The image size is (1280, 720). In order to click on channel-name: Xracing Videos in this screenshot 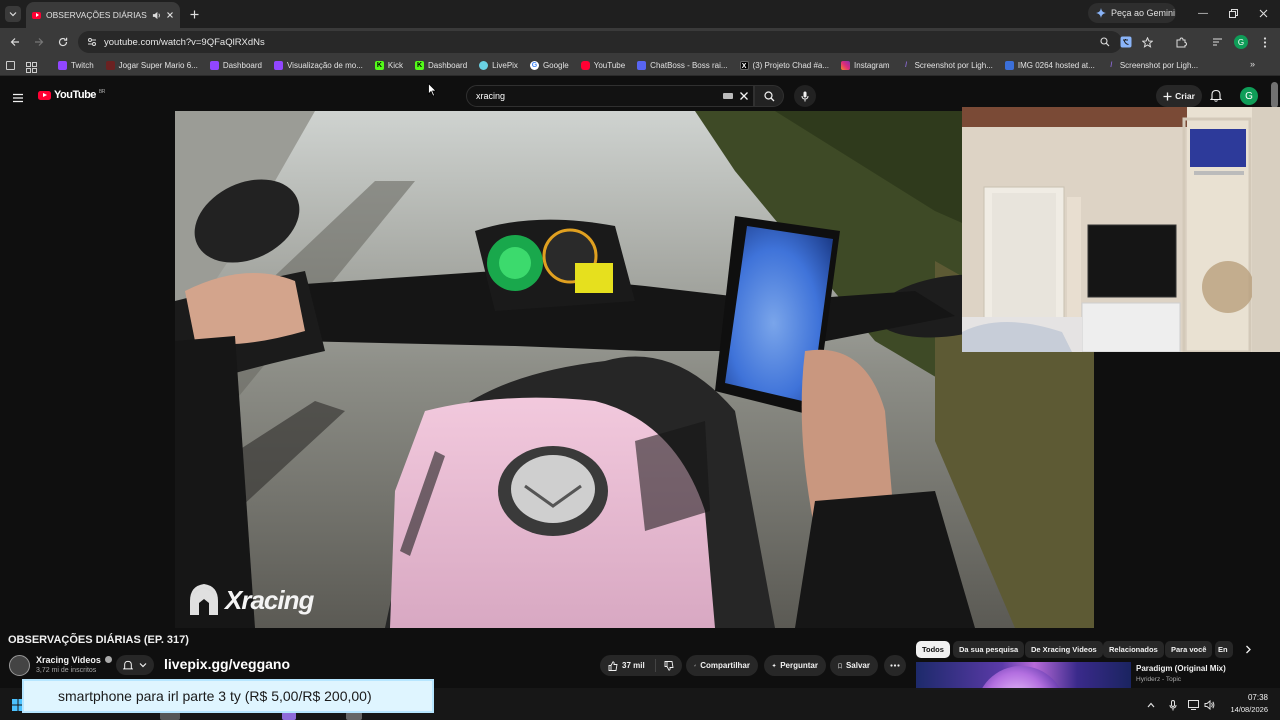, I will do `click(74, 660)`.